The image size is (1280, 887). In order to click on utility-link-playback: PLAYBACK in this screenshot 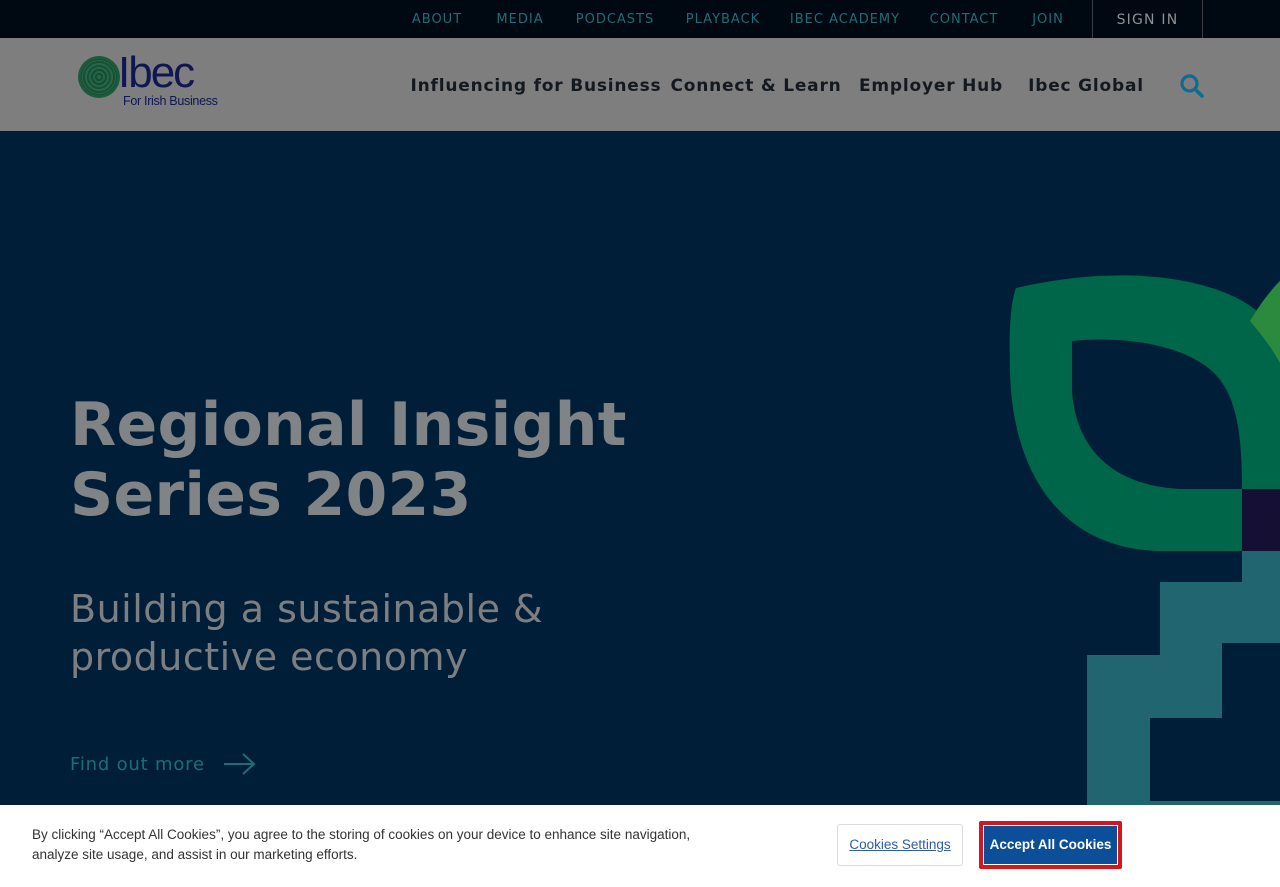, I will do `click(723, 19)`.